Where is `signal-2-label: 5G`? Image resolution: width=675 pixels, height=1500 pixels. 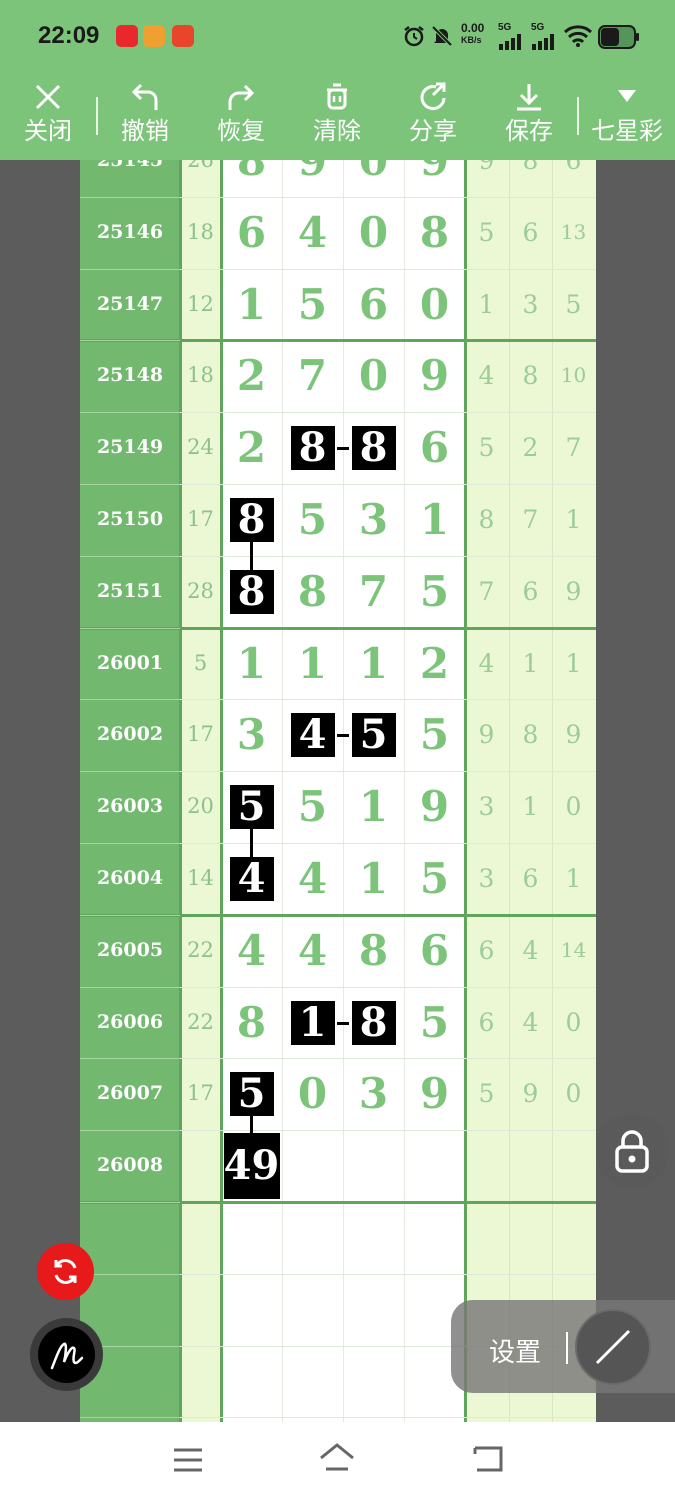 signal-2-label: 5G is located at coordinates (538, 27).